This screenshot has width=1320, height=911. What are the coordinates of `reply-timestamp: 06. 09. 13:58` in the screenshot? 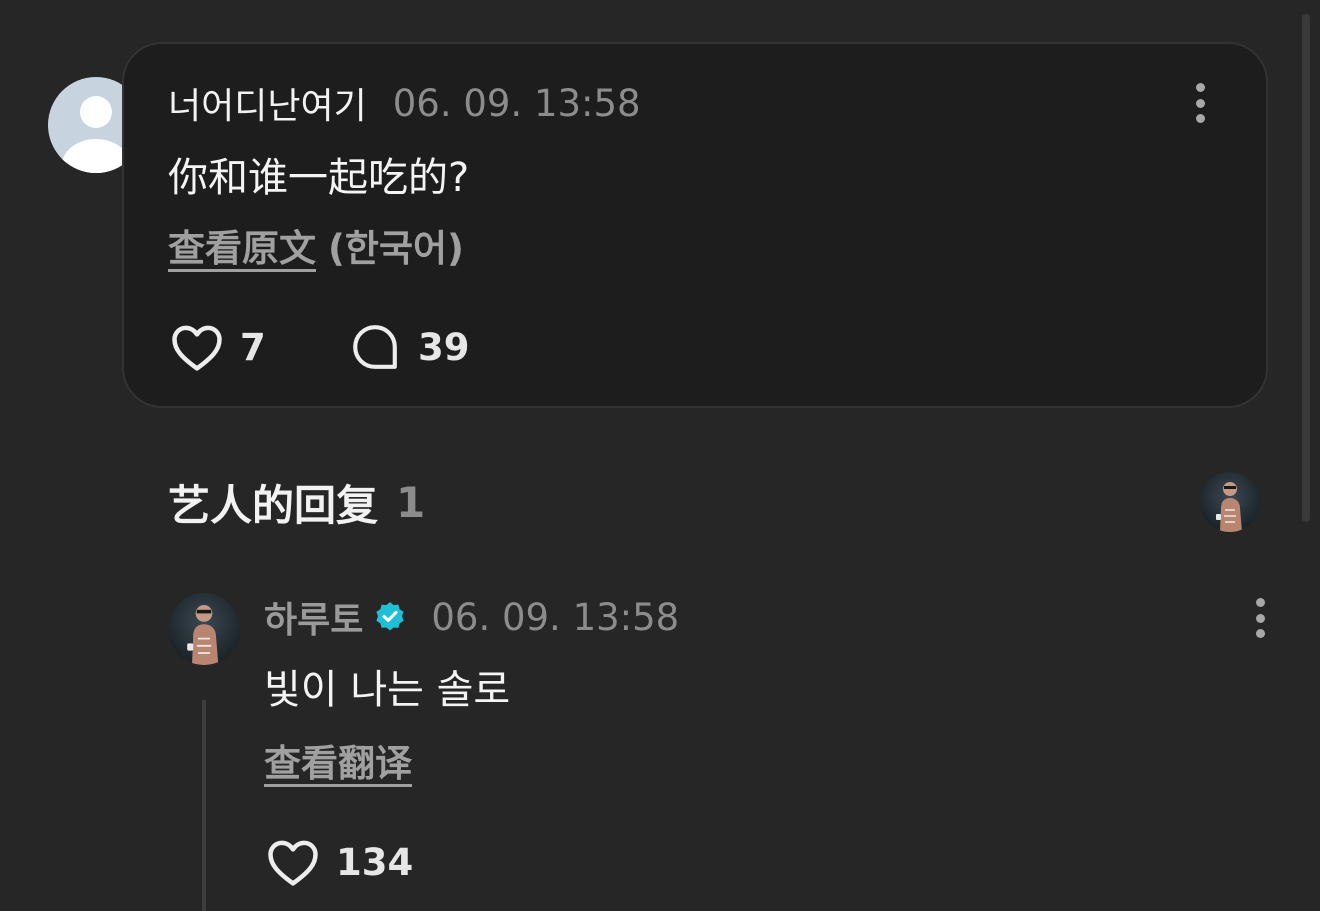 It's located at (555, 617).